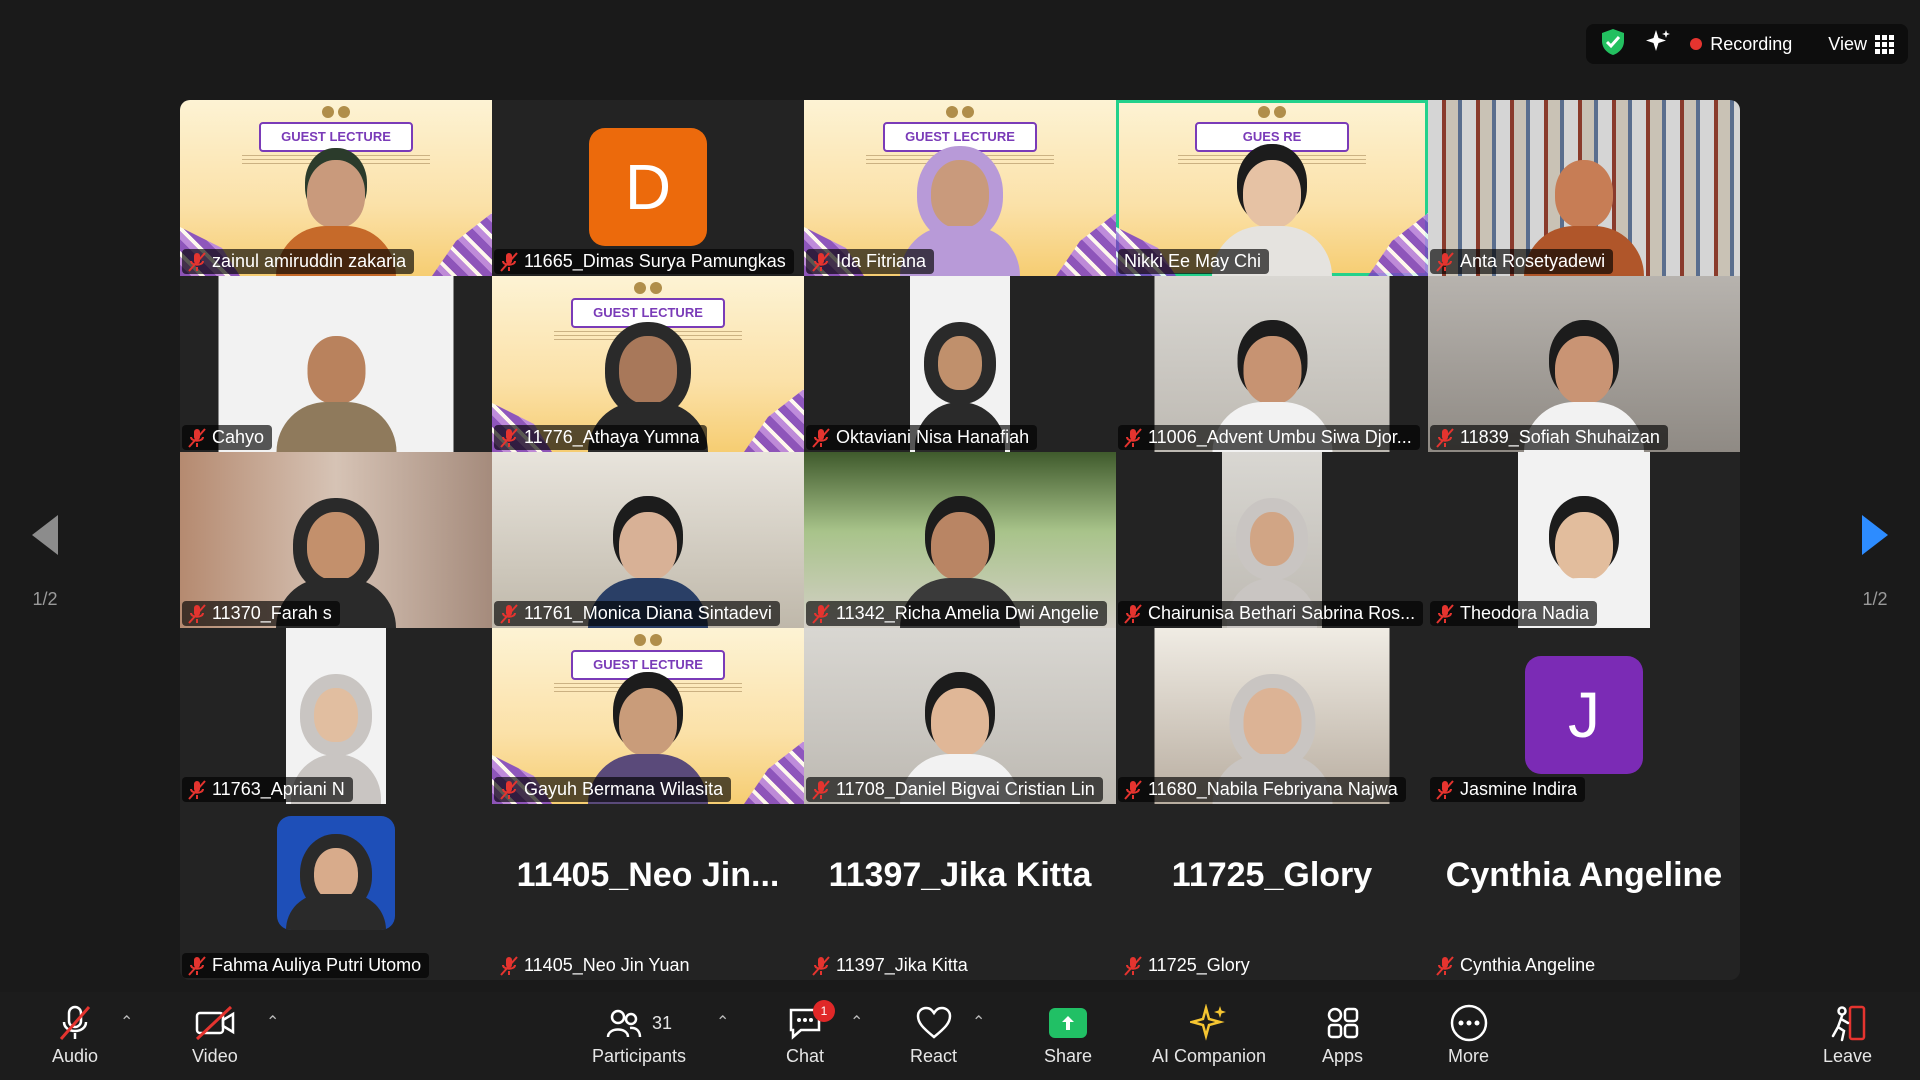  Describe the element at coordinates (1469, 1056) in the screenshot. I see `more-label: More` at that location.